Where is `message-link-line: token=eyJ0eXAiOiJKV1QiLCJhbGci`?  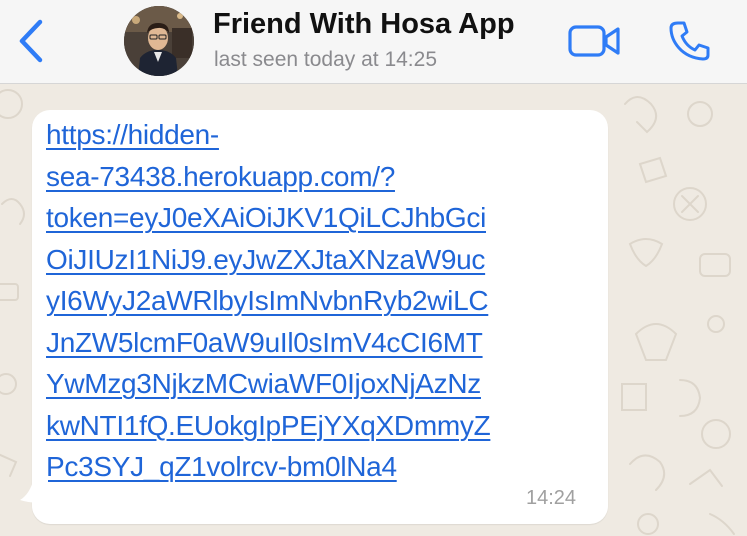
message-link-line: token=eyJ0eXAiOiJKV1QiLCJhbGci is located at coordinates (318, 218).